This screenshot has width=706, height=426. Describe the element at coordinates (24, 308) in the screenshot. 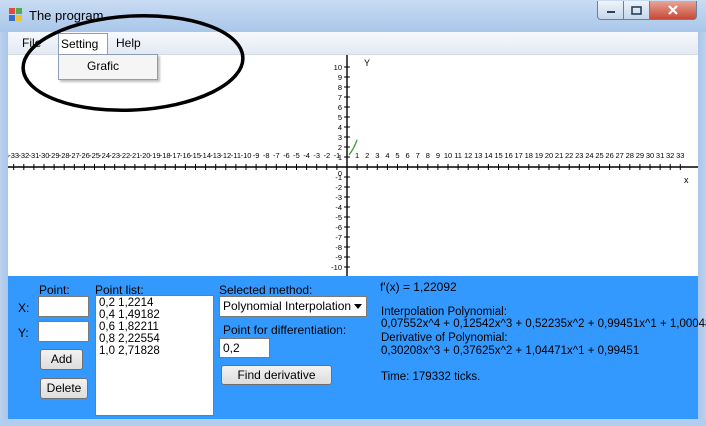

I see `x-label: X:` at that location.